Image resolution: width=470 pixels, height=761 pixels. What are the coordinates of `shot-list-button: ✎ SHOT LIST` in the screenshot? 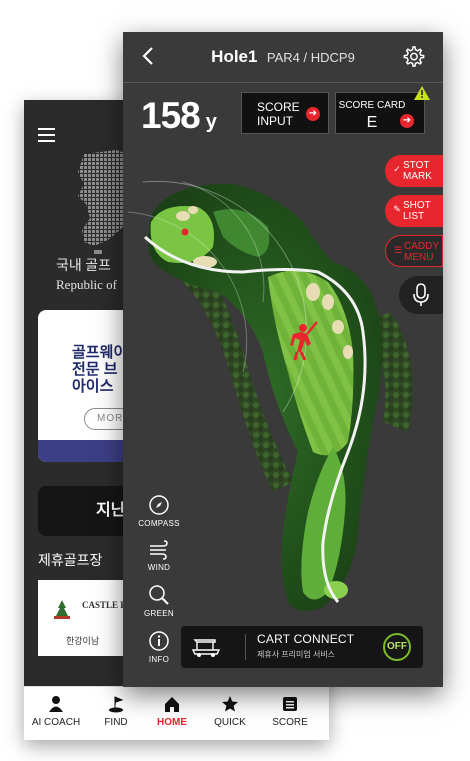 It's located at (414, 211).